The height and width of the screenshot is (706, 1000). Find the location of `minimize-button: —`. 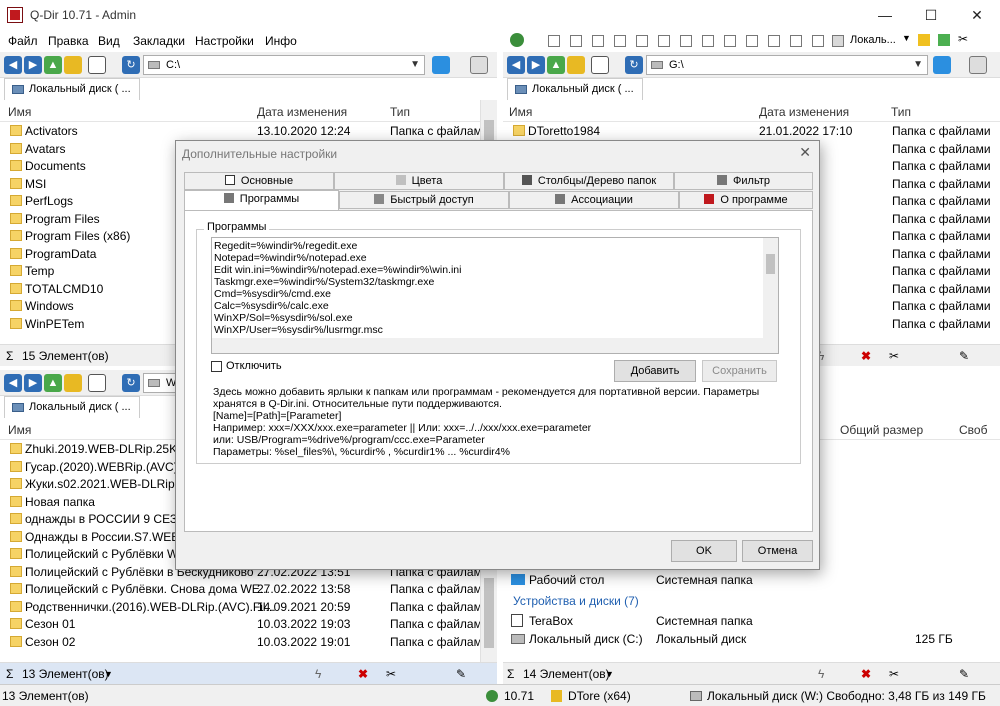

minimize-button: — is located at coordinates (885, 15).